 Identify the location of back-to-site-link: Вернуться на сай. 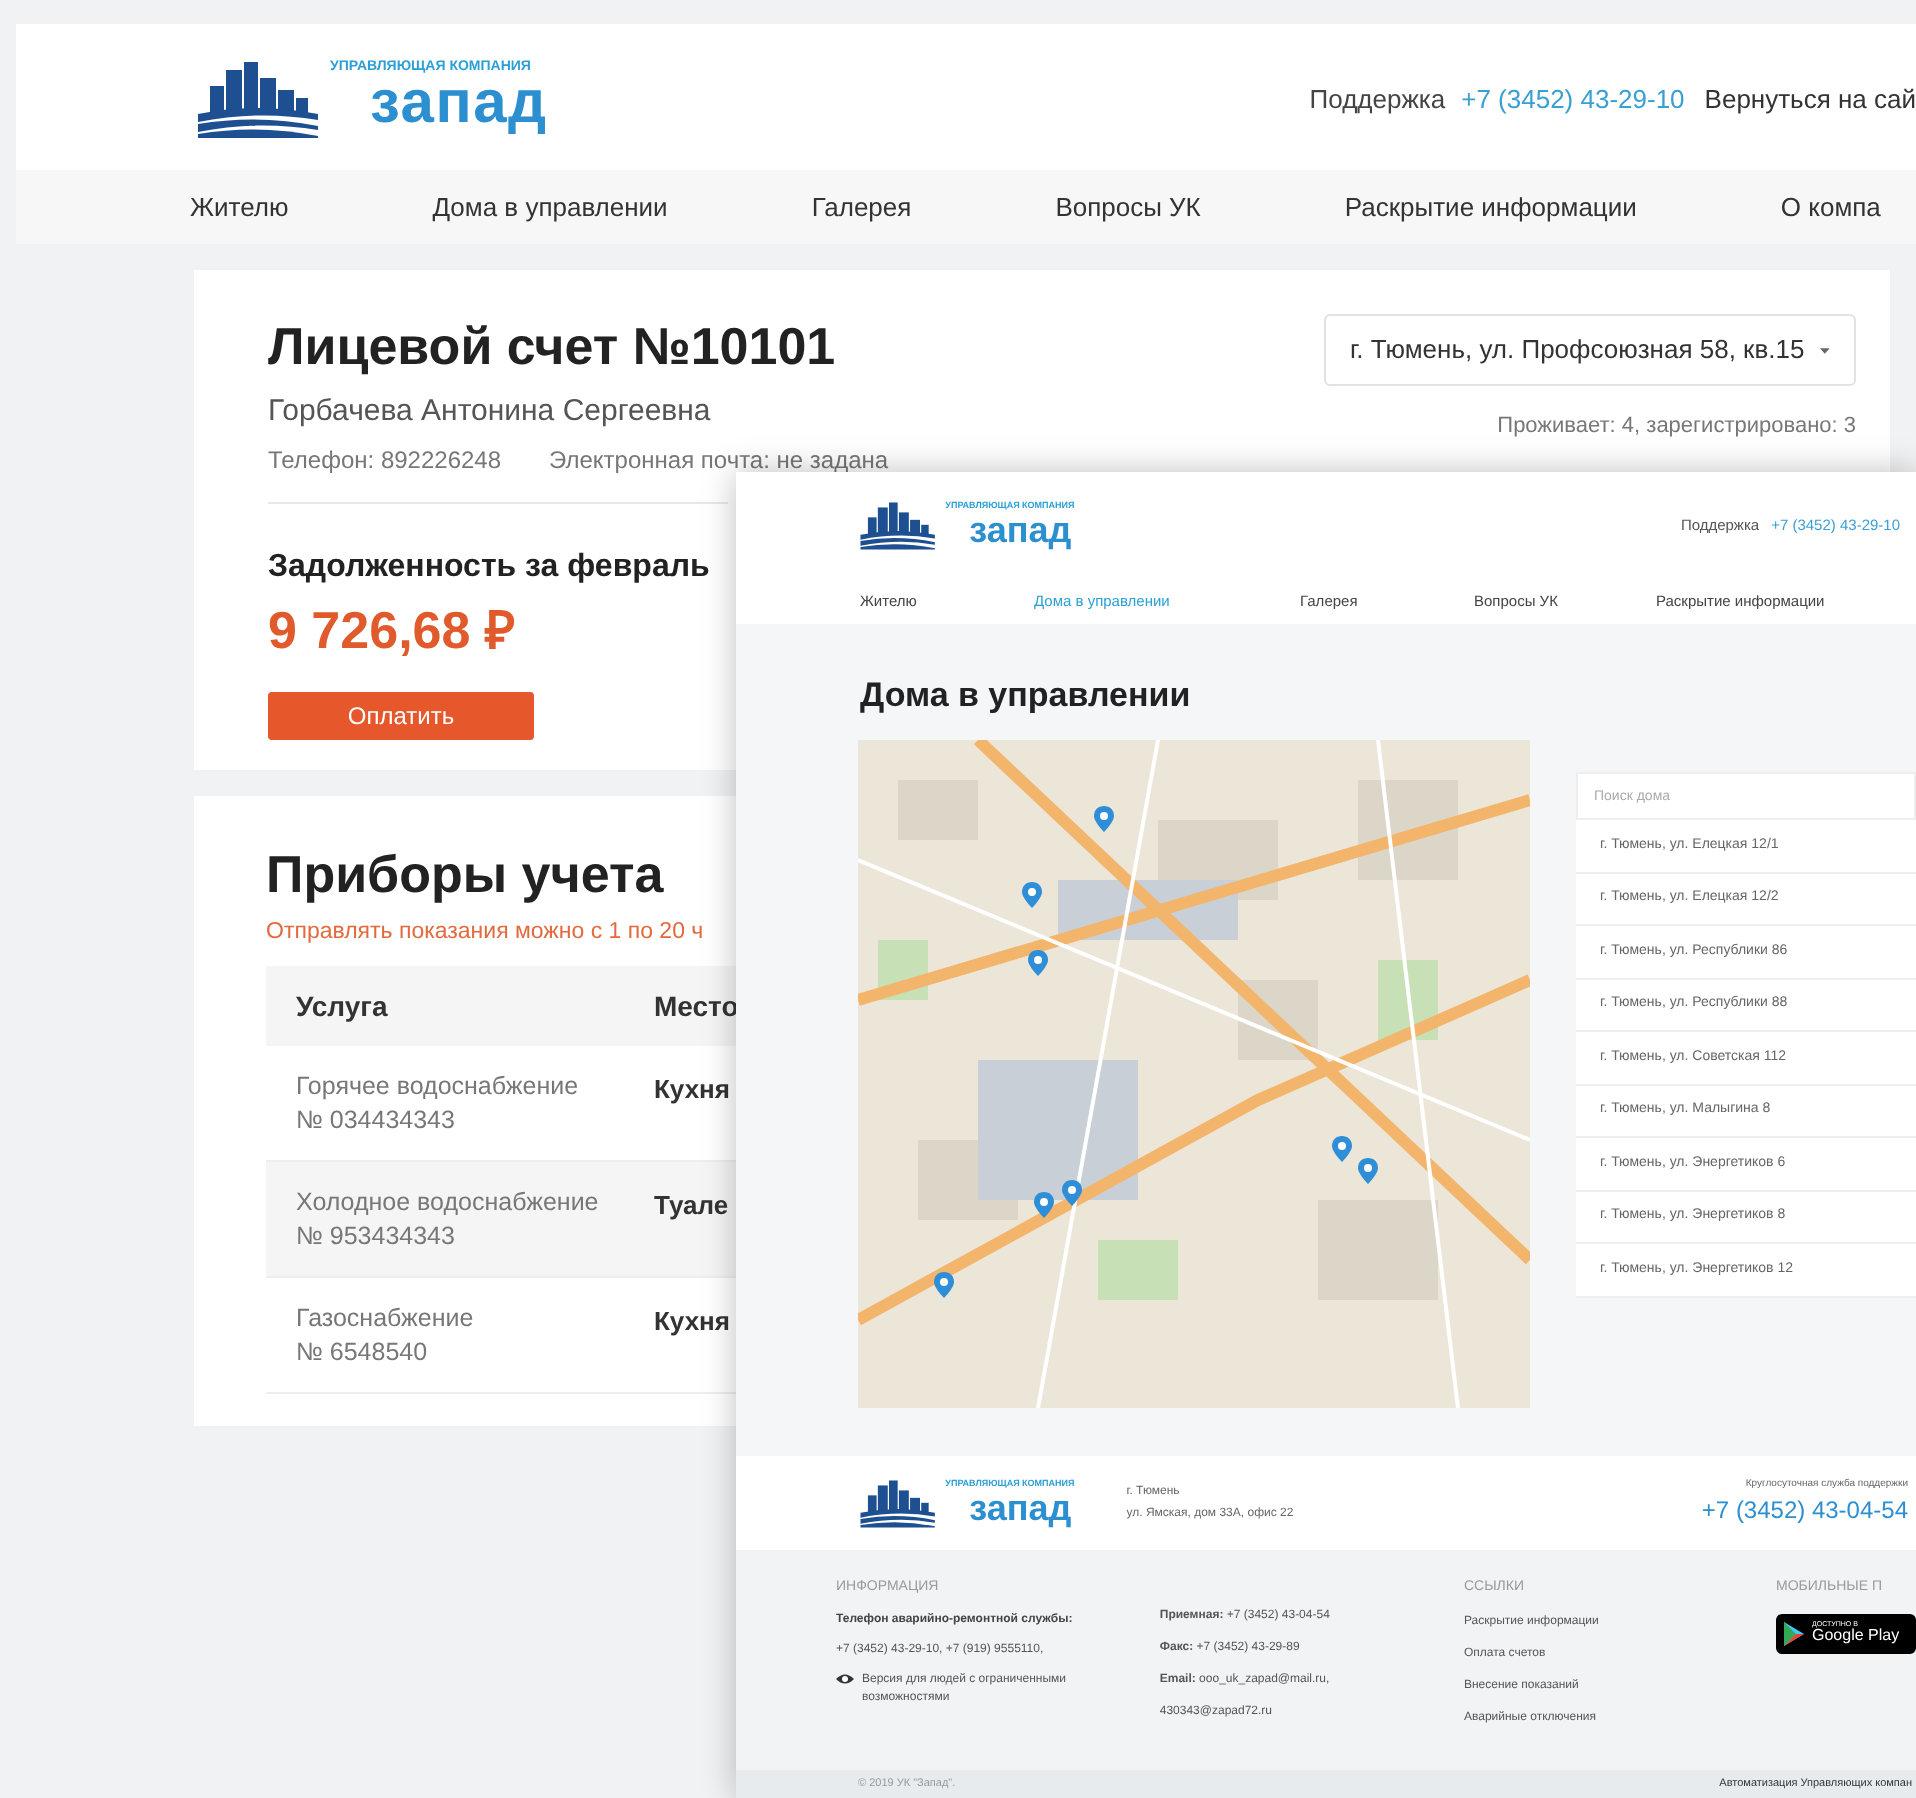
(1810, 99).